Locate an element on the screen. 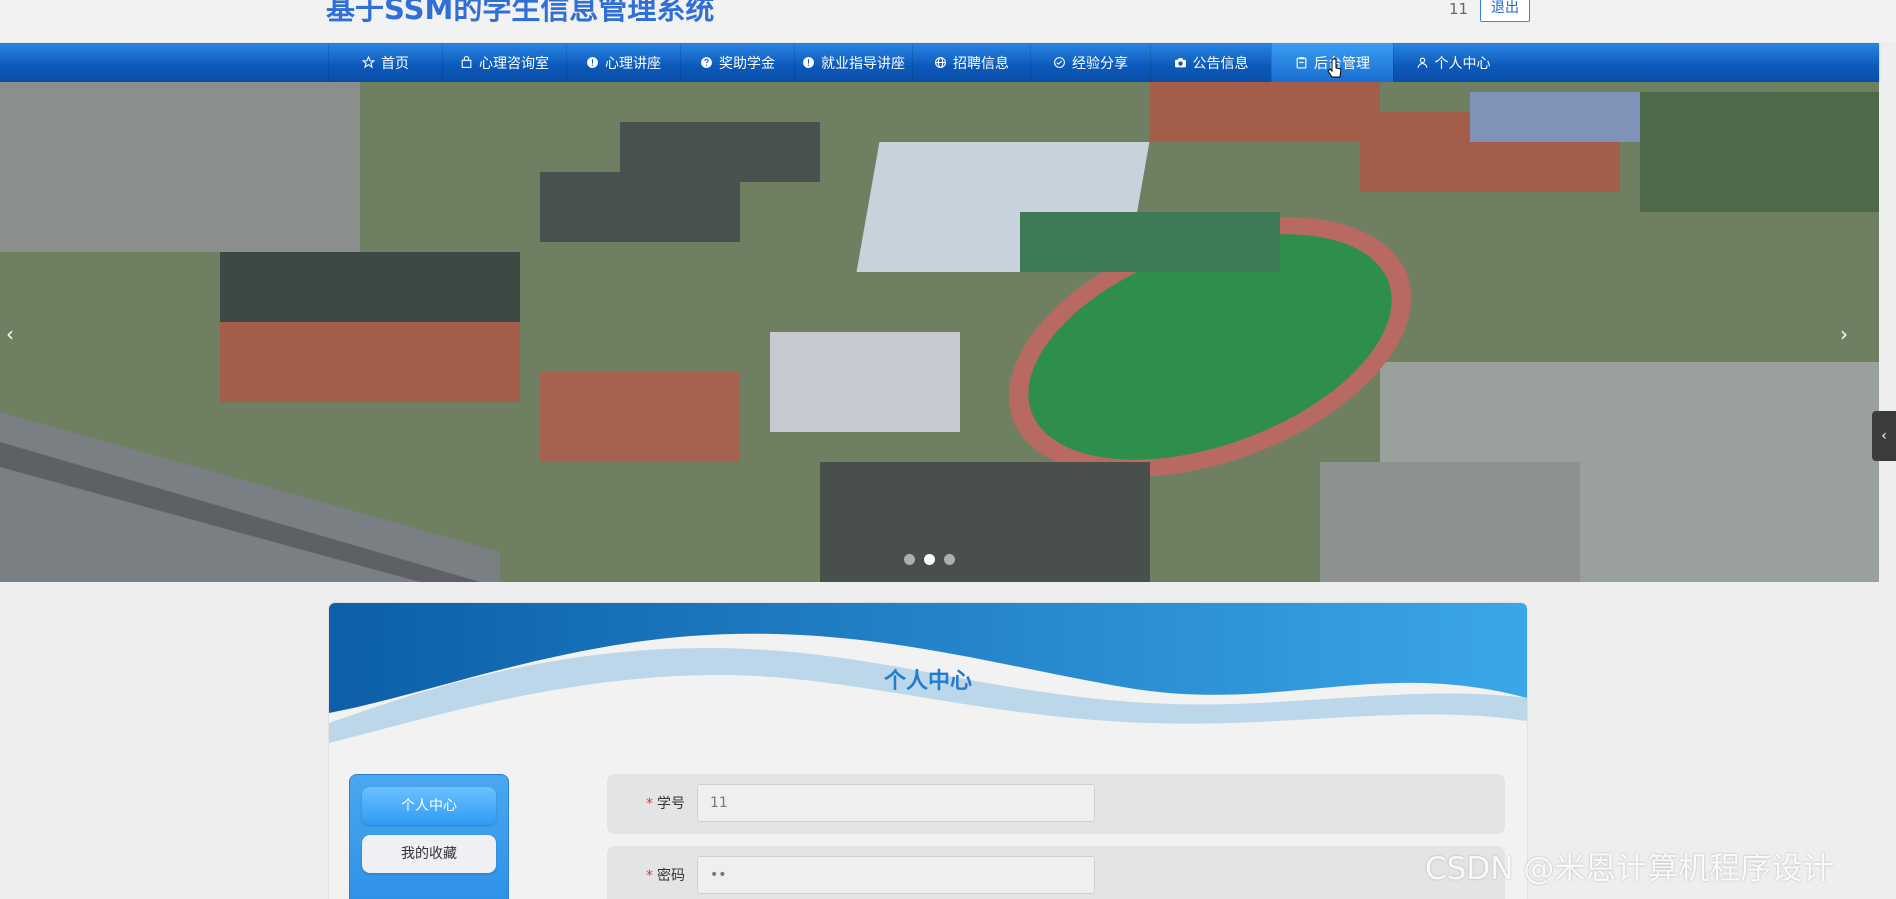 The width and height of the screenshot is (1896, 899). user-icon is located at coordinates (1422, 62).